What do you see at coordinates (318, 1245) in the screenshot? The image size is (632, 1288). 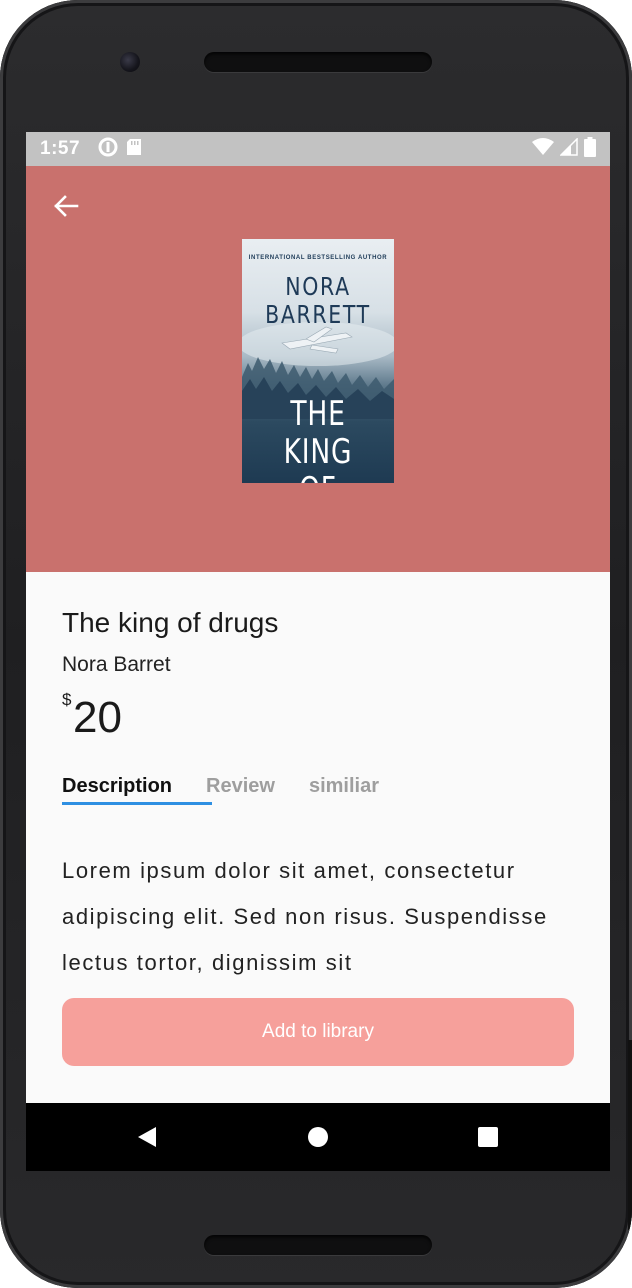 I see `bottom-speaker` at bounding box center [318, 1245].